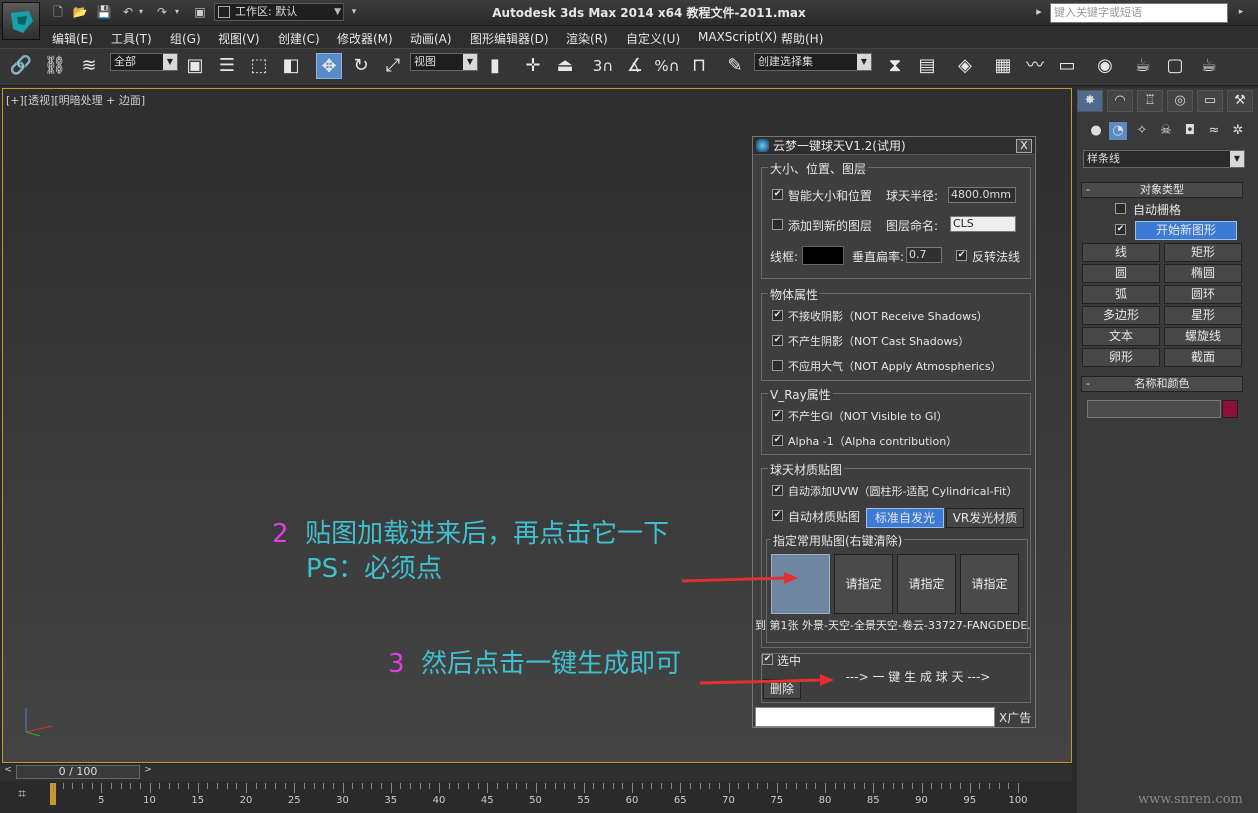 Image resolution: width=1258 pixels, height=813 pixels. What do you see at coordinates (1003, 66) in the screenshot?
I see `scene-explorer-icon: ▦` at bounding box center [1003, 66].